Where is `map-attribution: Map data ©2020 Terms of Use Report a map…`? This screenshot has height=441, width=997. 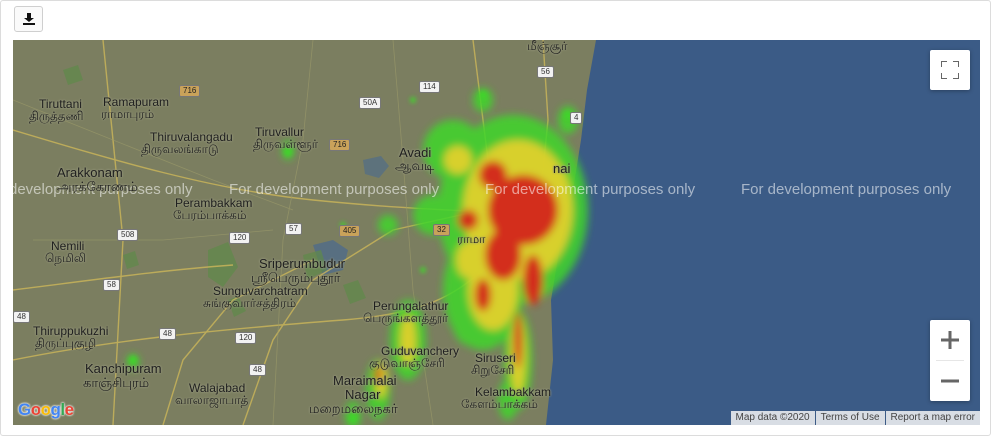
map-attribution: Map data ©2020 Terms of Use Report a map… is located at coordinates (855, 418).